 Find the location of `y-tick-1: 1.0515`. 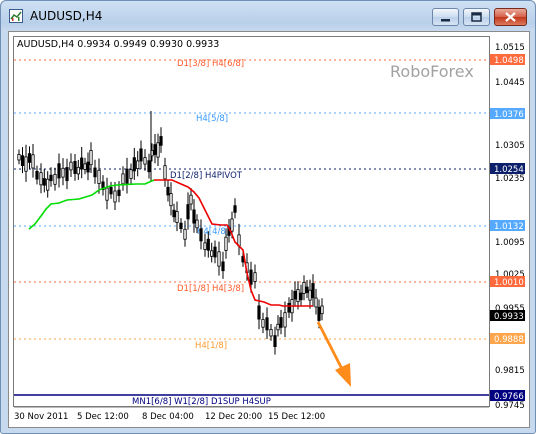

y-tick-1: 1.0515 is located at coordinates (510, 48).